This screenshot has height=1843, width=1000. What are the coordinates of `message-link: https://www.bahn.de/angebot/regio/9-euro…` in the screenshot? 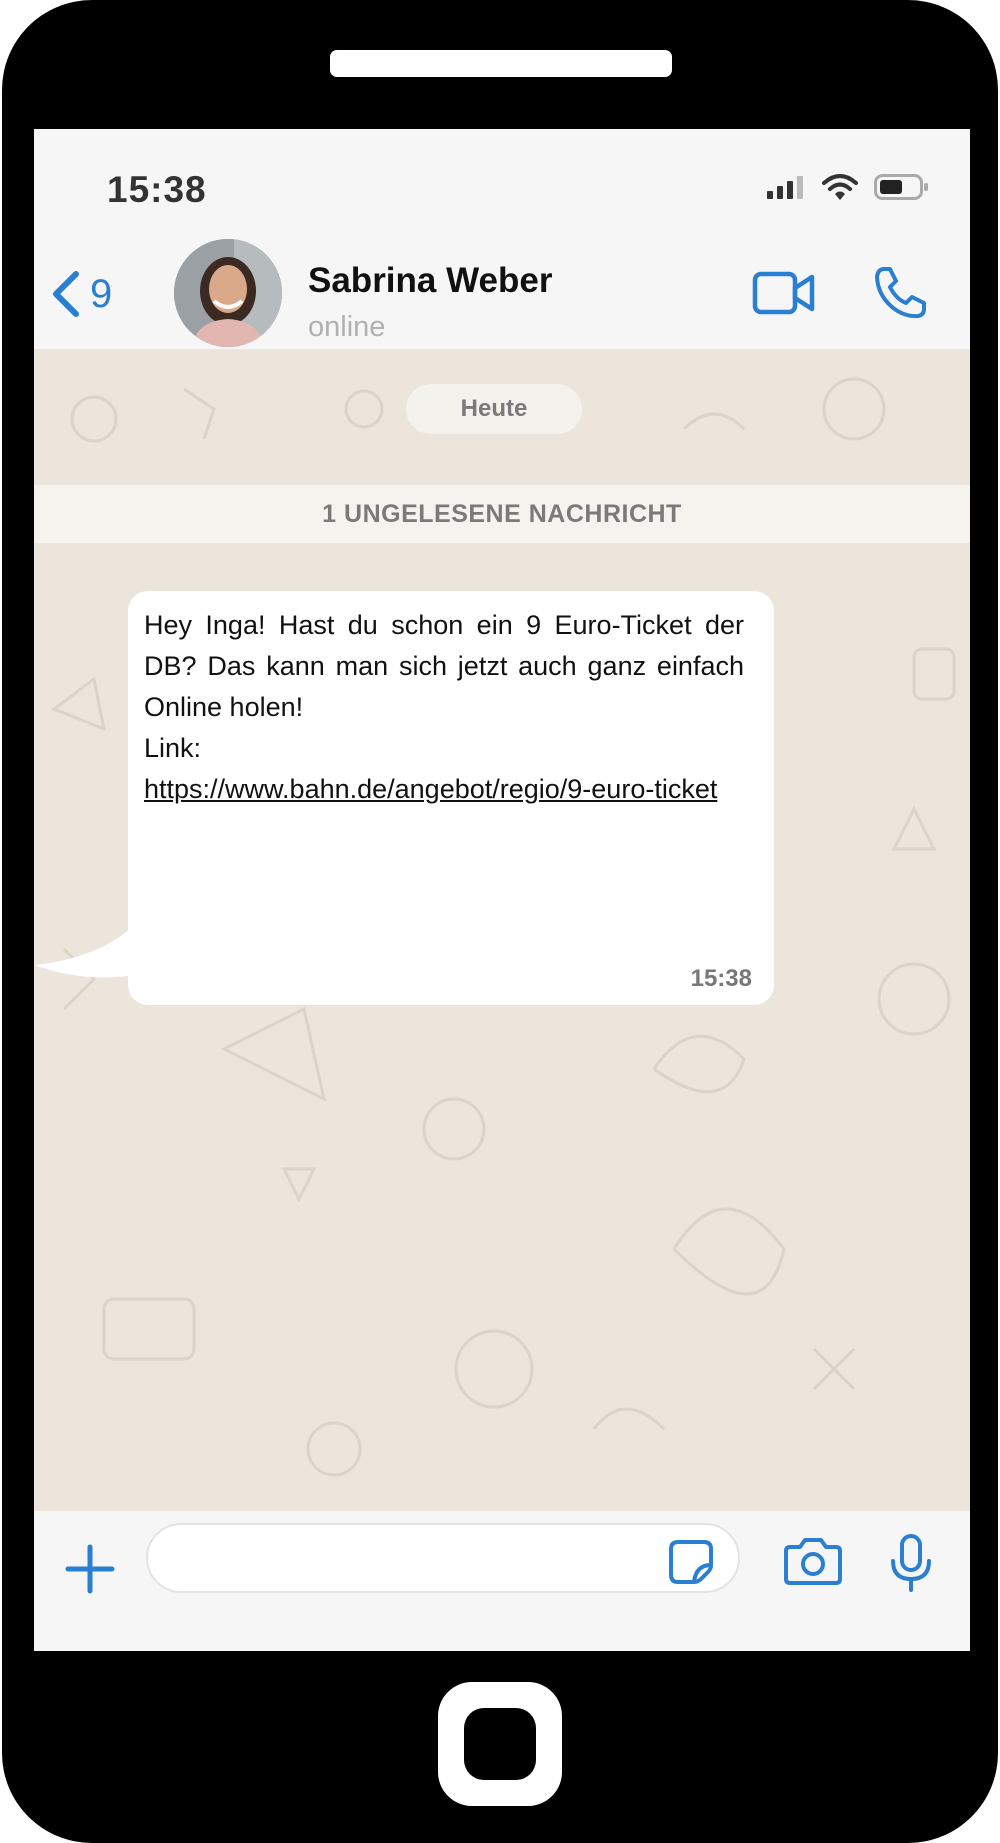 It's located at (444, 789).